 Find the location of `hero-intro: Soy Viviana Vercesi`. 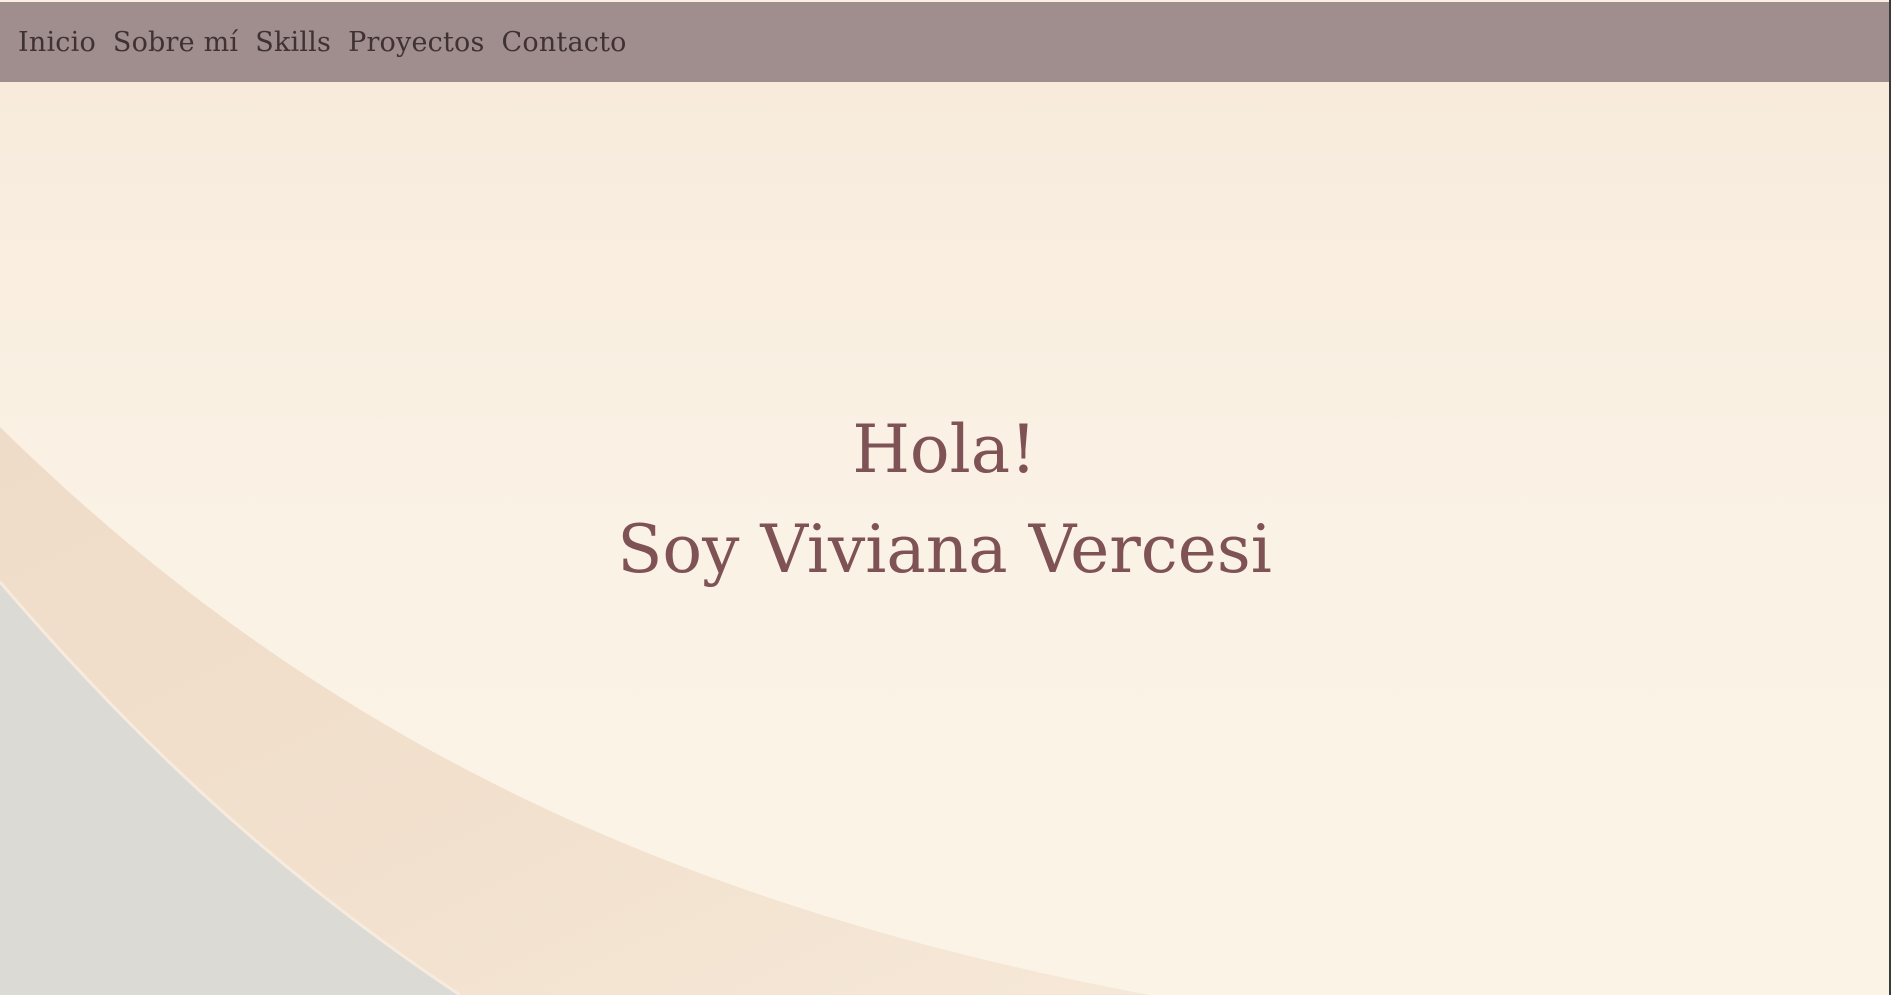

hero-intro: Soy Viviana Vercesi is located at coordinates (944, 549).